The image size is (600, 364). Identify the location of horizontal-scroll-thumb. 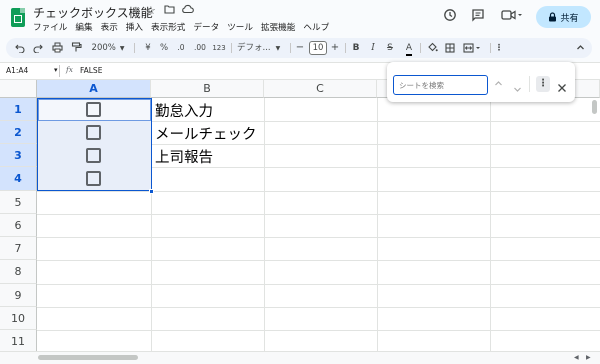
(88, 357).